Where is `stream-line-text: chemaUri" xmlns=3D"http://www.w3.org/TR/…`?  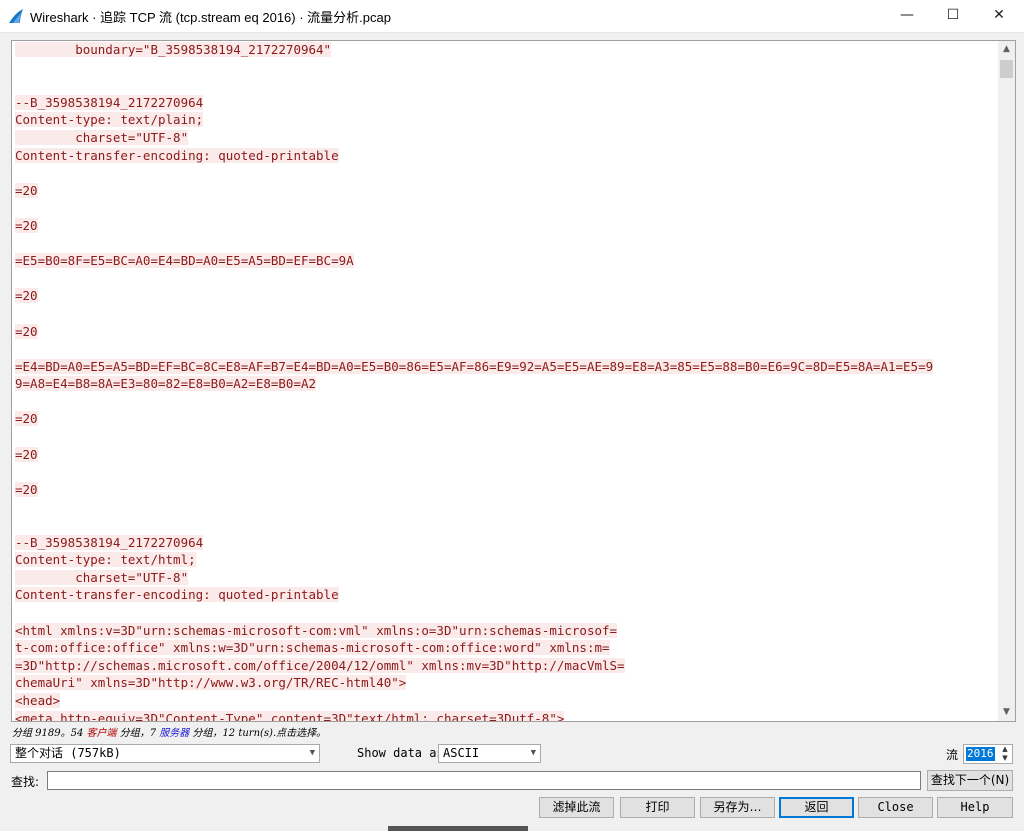 stream-line-text: chemaUri" xmlns=3D"http://www.w3.org/TR/… is located at coordinates (211, 683).